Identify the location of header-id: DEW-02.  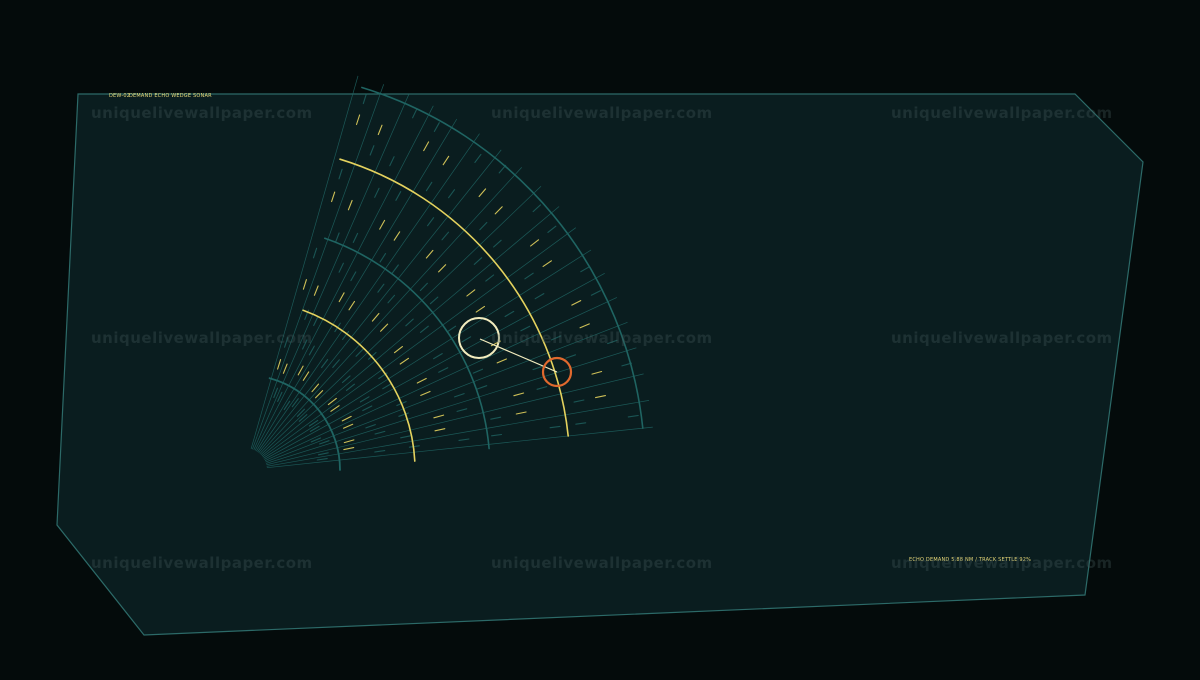
(120, 96).